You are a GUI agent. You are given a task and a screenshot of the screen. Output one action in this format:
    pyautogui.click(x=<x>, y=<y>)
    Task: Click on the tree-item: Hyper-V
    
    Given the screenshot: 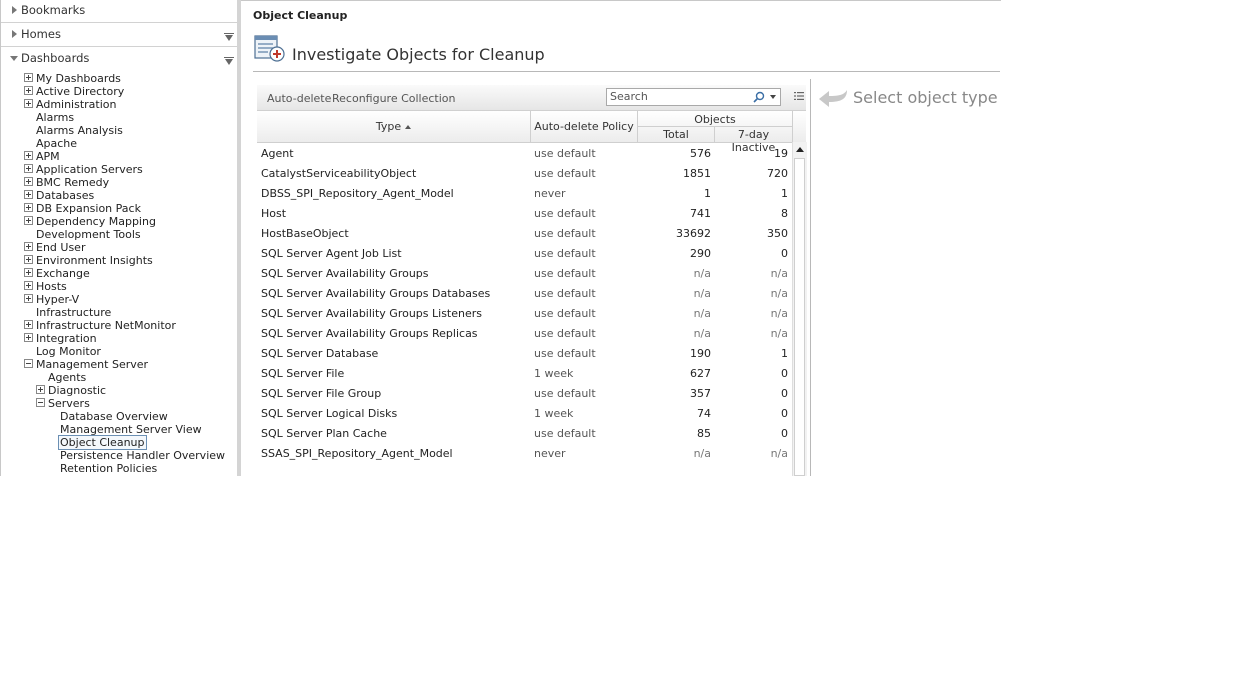 What is the action you would take?
    pyautogui.click(x=119, y=299)
    